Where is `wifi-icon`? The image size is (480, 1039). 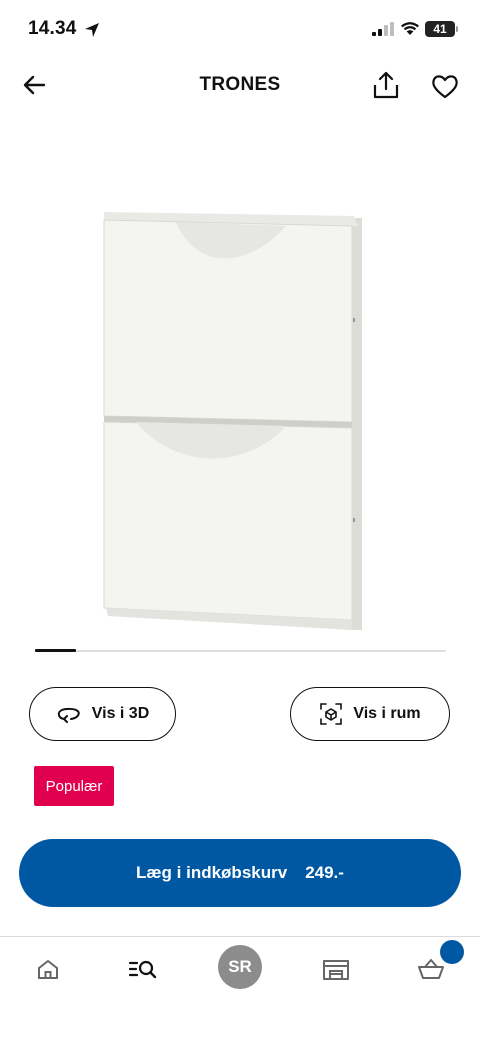
wifi-icon is located at coordinates (410, 28).